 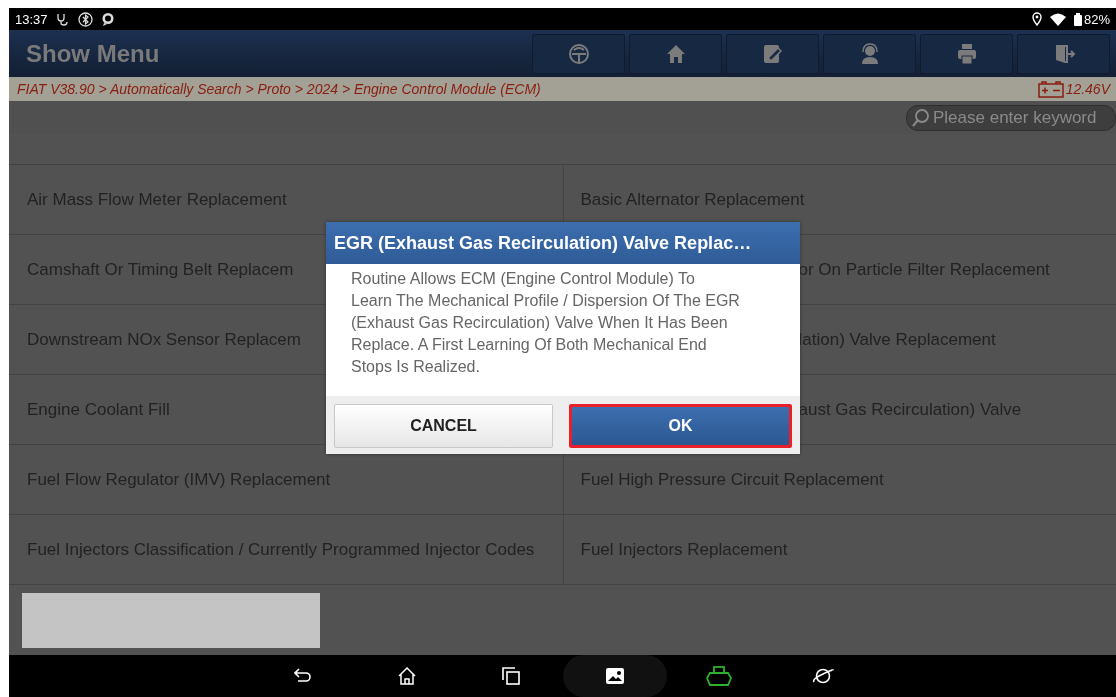 I want to click on cancel-button: CANCEL, so click(x=443, y=426).